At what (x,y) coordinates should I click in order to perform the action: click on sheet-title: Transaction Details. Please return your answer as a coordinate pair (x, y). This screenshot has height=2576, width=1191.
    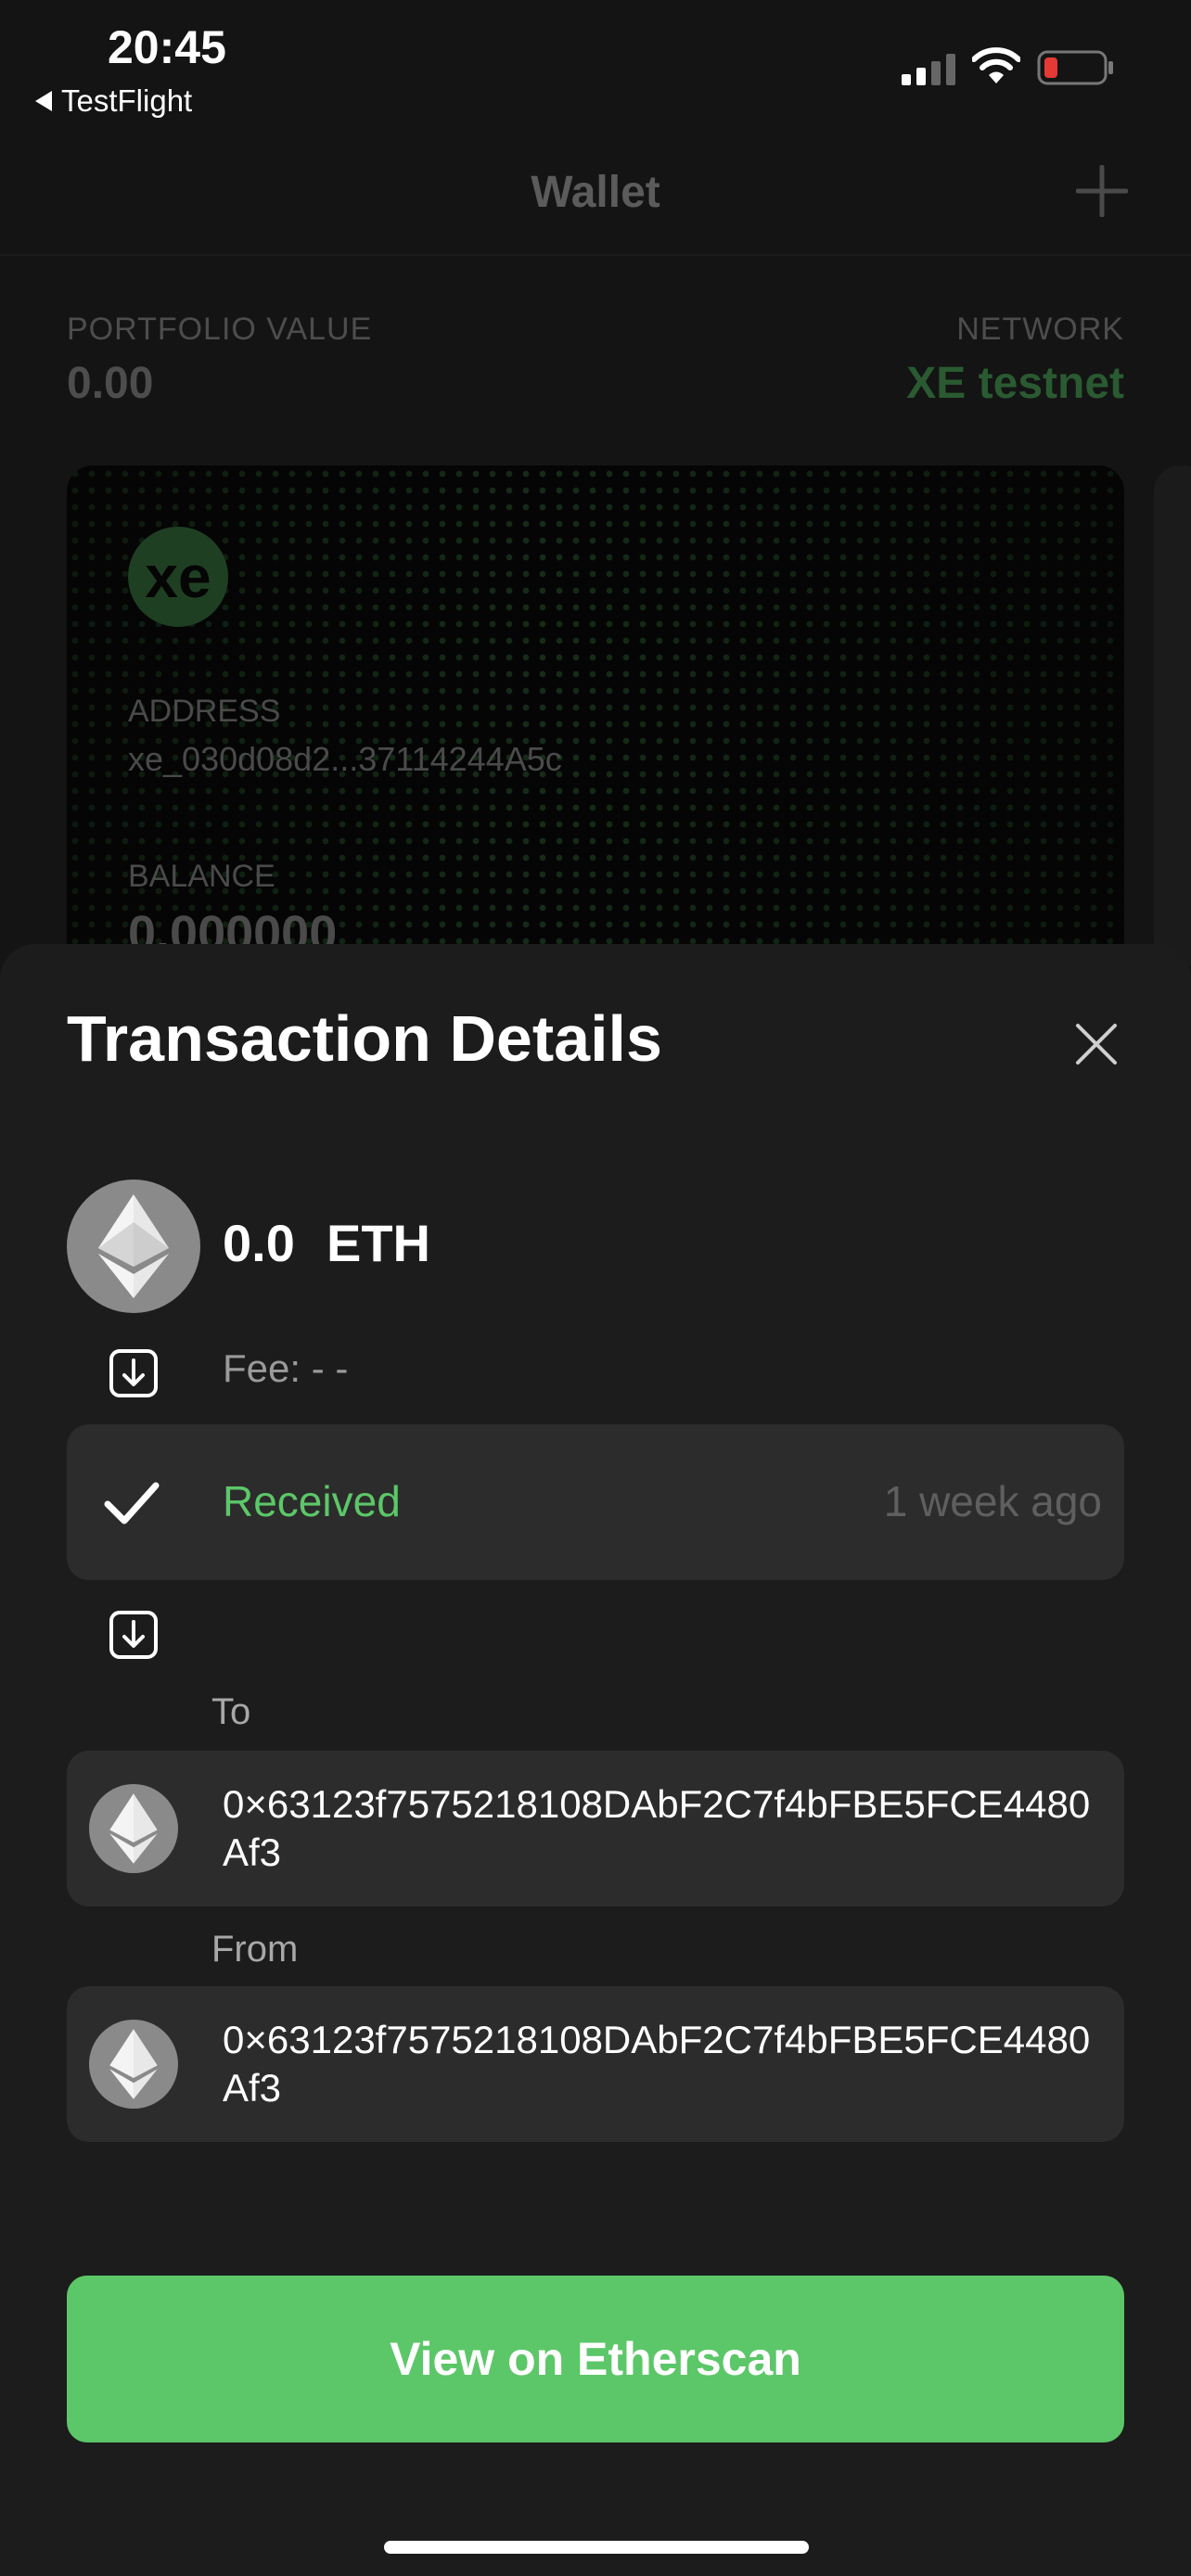
    Looking at the image, I should click on (364, 1038).